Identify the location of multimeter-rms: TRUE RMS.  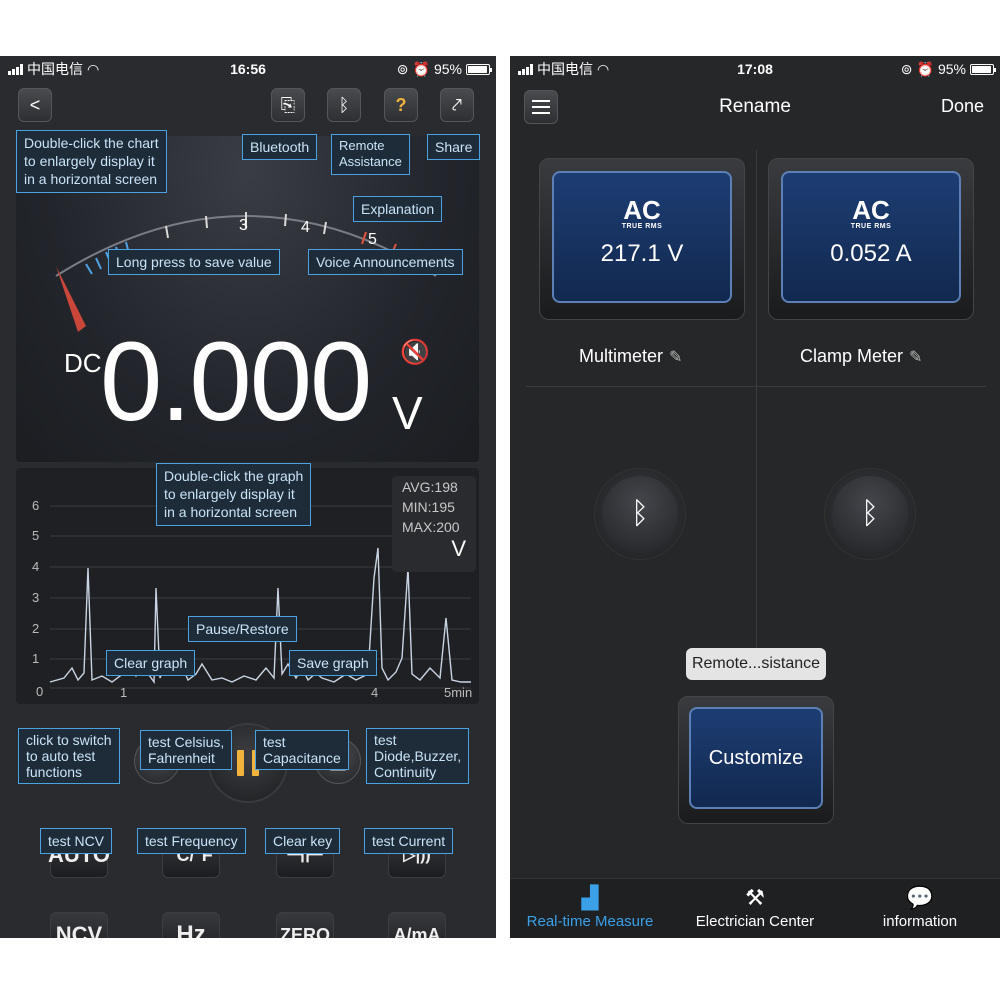
(642, 226).